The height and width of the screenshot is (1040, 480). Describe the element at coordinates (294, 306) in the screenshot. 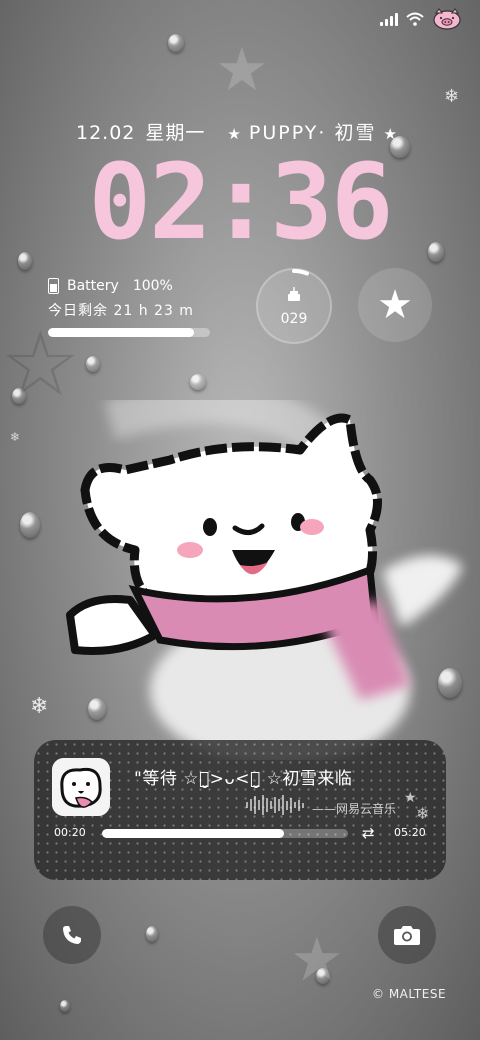

I see `day-counter-widget: 029` at that location.